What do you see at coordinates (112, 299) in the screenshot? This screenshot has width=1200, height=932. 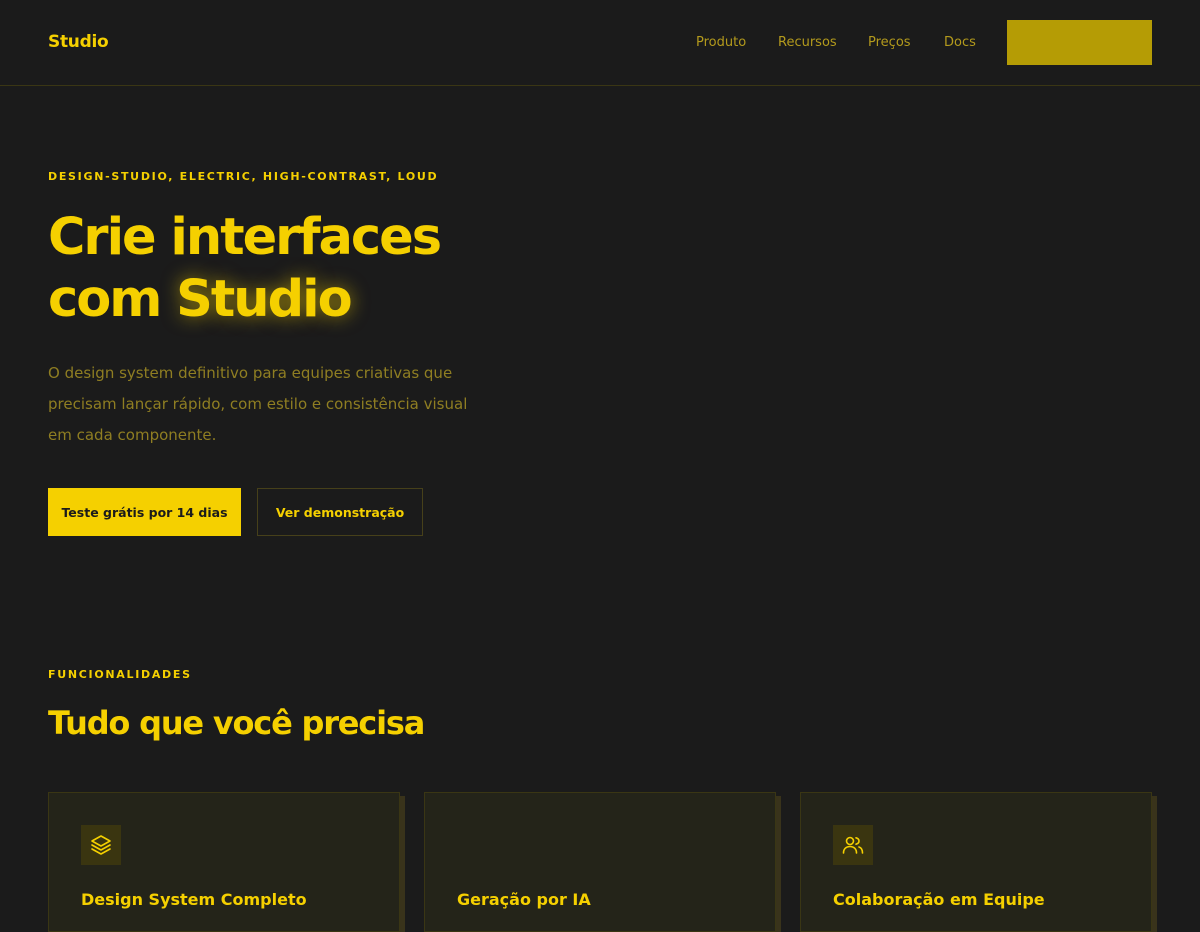 I see `hero-title-line2-prefix: com` at bounding box center [112, 299].